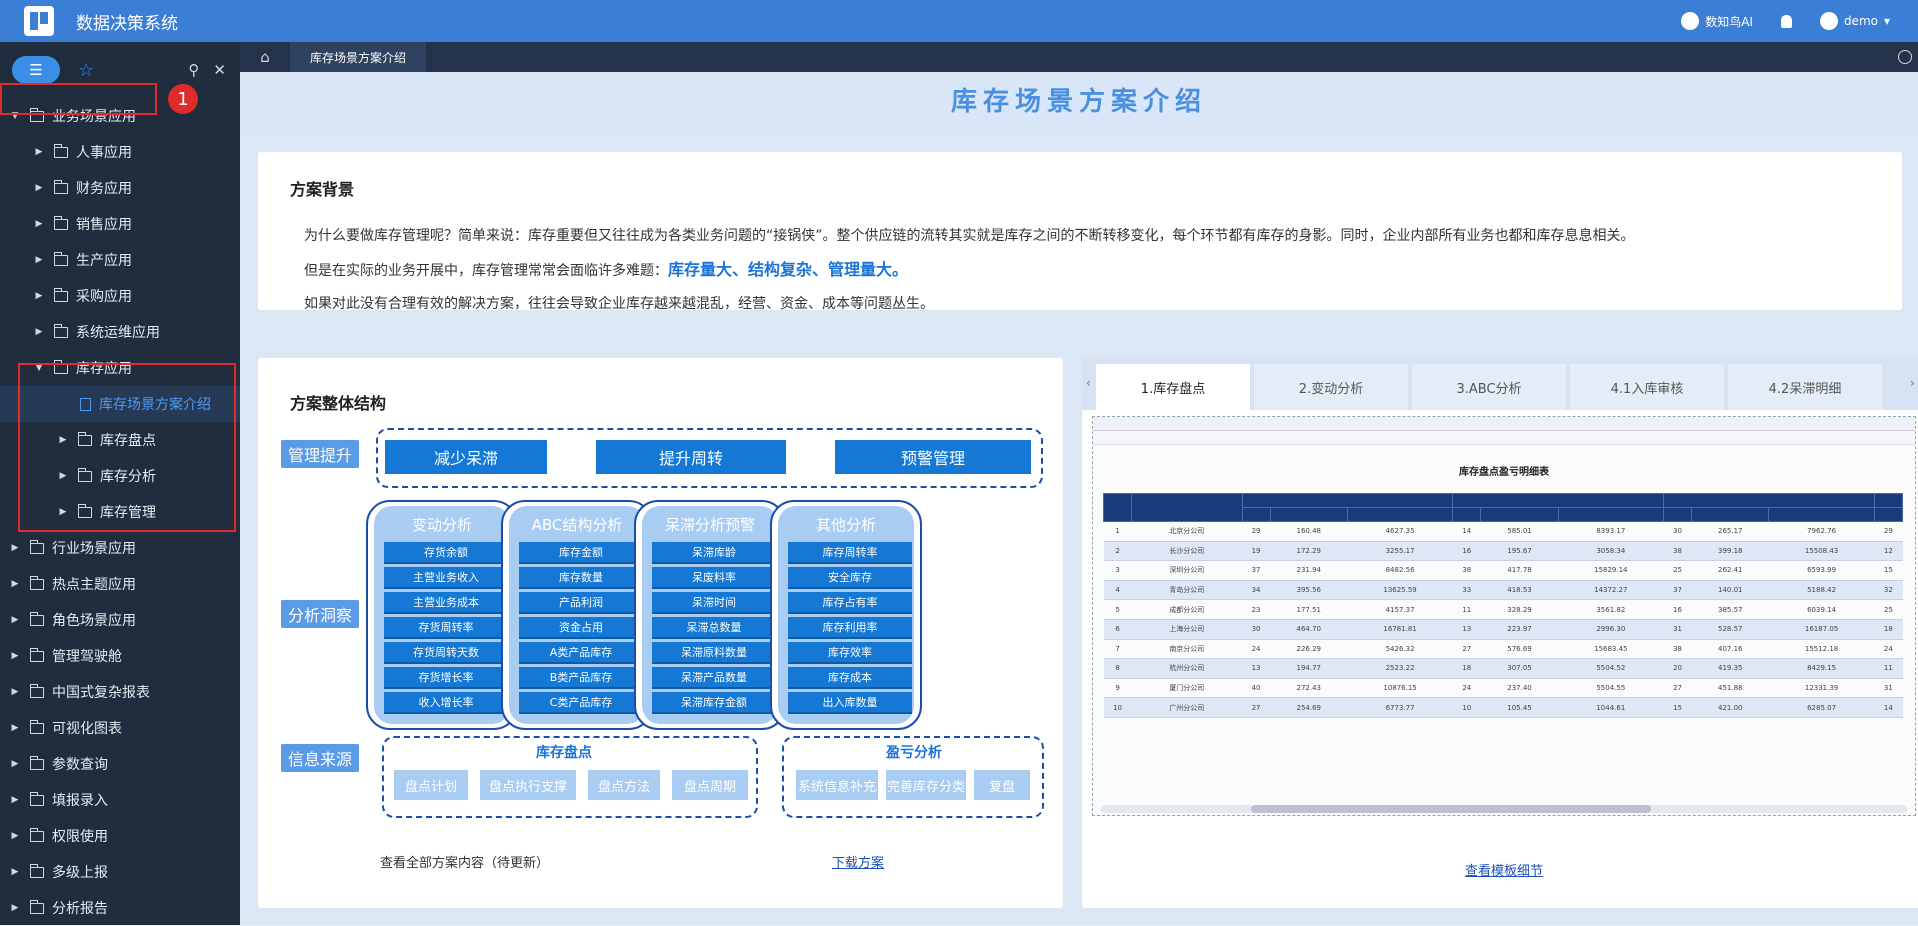  I want to click on table-cell: 青岛分公司, so click(1186, 590).